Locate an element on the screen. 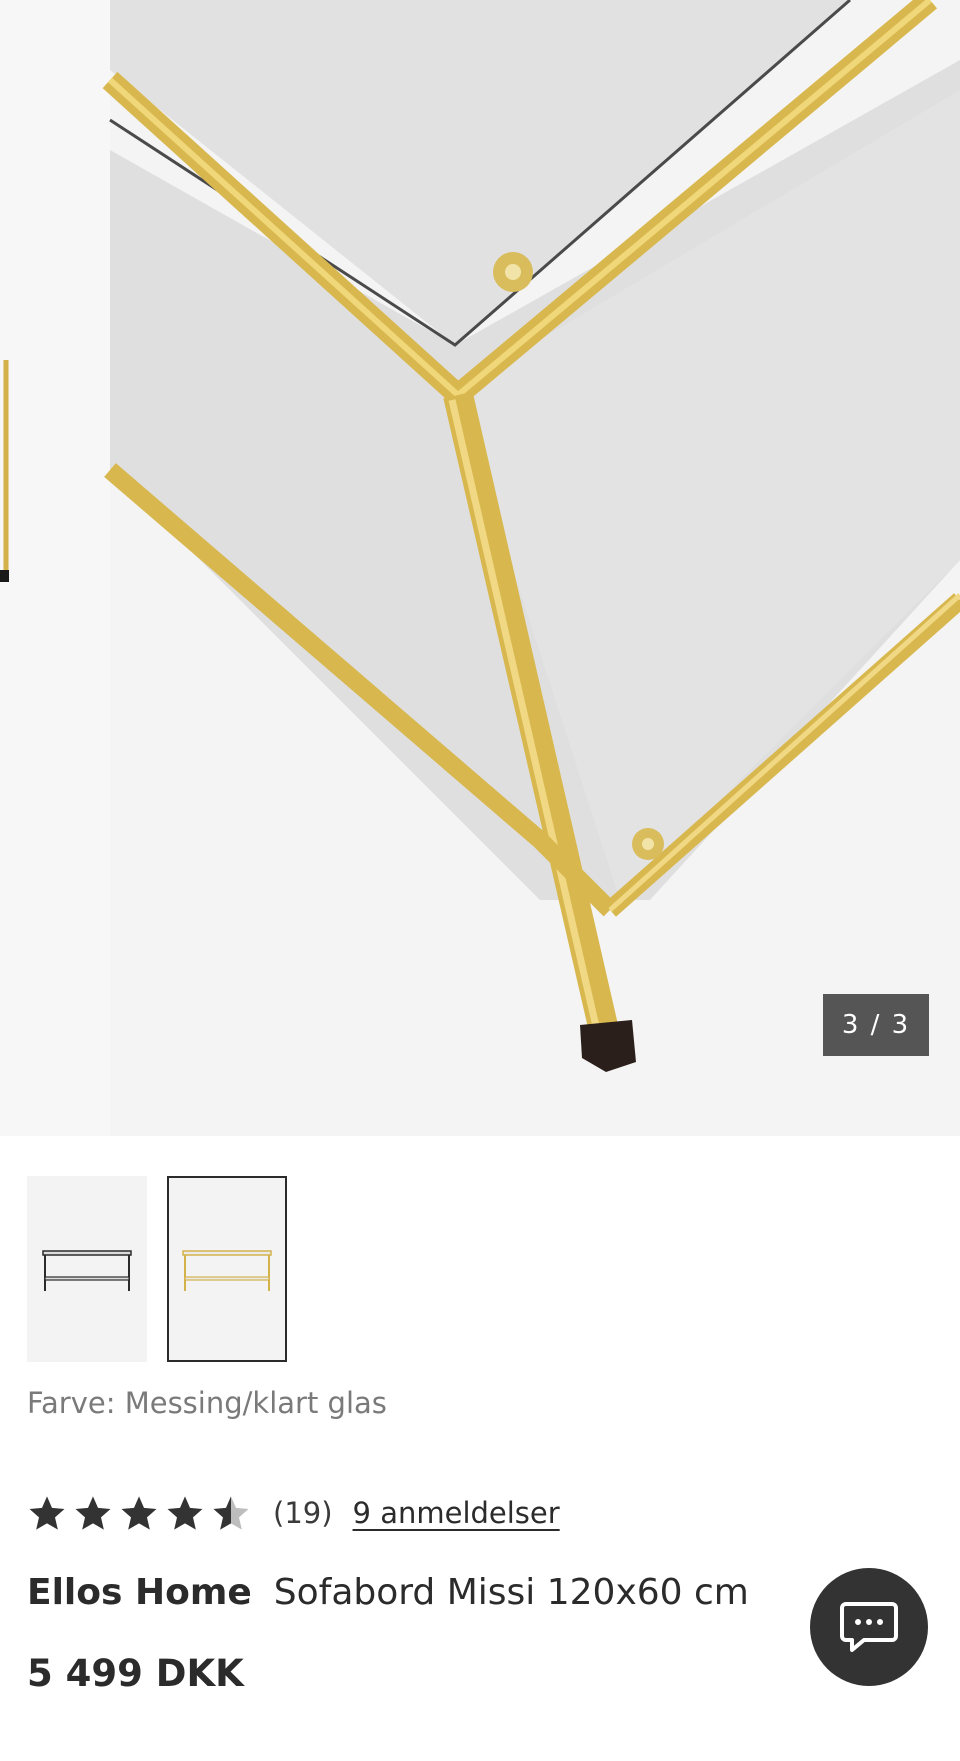 This screenshot has height=1761, width=960. product-price: 5 499 DKK is located at coordinates (135, 1673).